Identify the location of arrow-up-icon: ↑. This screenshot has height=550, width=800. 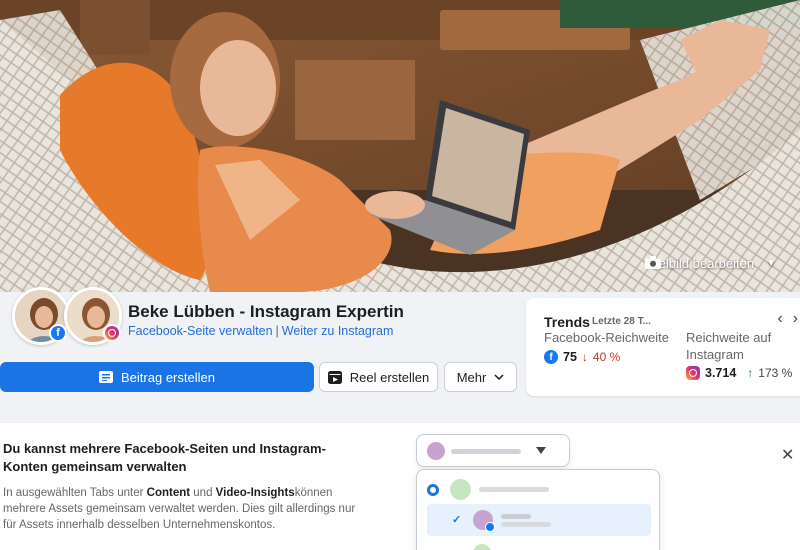
(750, 373).